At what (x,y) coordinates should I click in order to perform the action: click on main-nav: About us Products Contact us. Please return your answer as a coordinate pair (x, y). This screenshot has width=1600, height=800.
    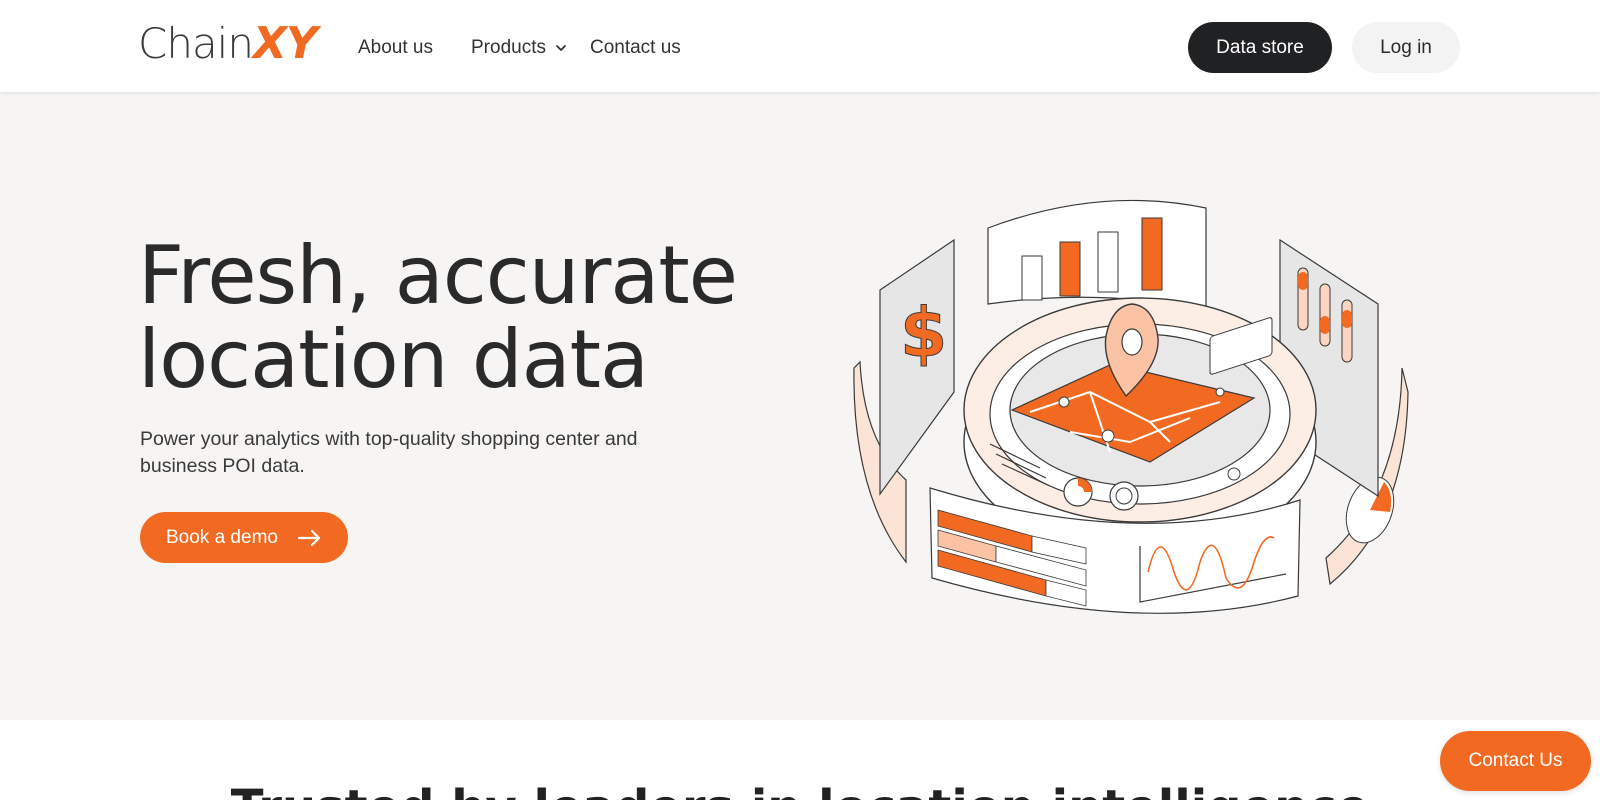
    Looking at the image, I should click on (519, 48).